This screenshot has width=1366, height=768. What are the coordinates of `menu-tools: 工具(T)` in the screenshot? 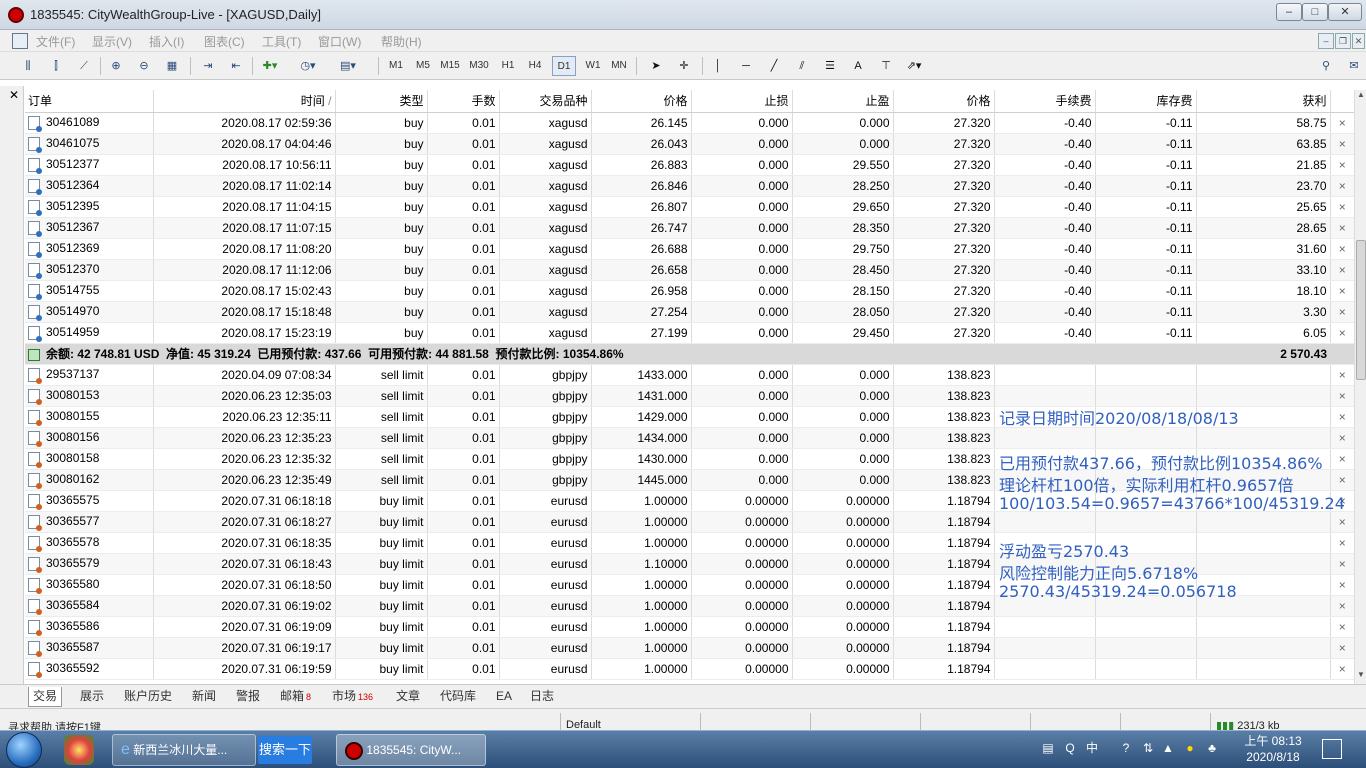 It's located at (281, 41).